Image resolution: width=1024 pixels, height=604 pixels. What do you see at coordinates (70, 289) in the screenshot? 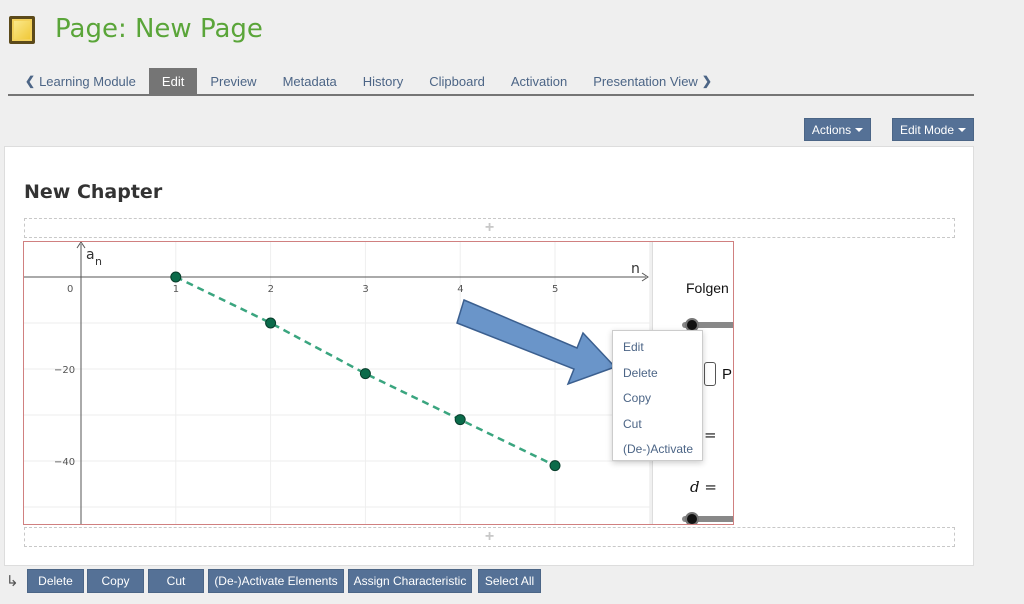
I see `origin-label: 0` at bounding box center [70, 289].